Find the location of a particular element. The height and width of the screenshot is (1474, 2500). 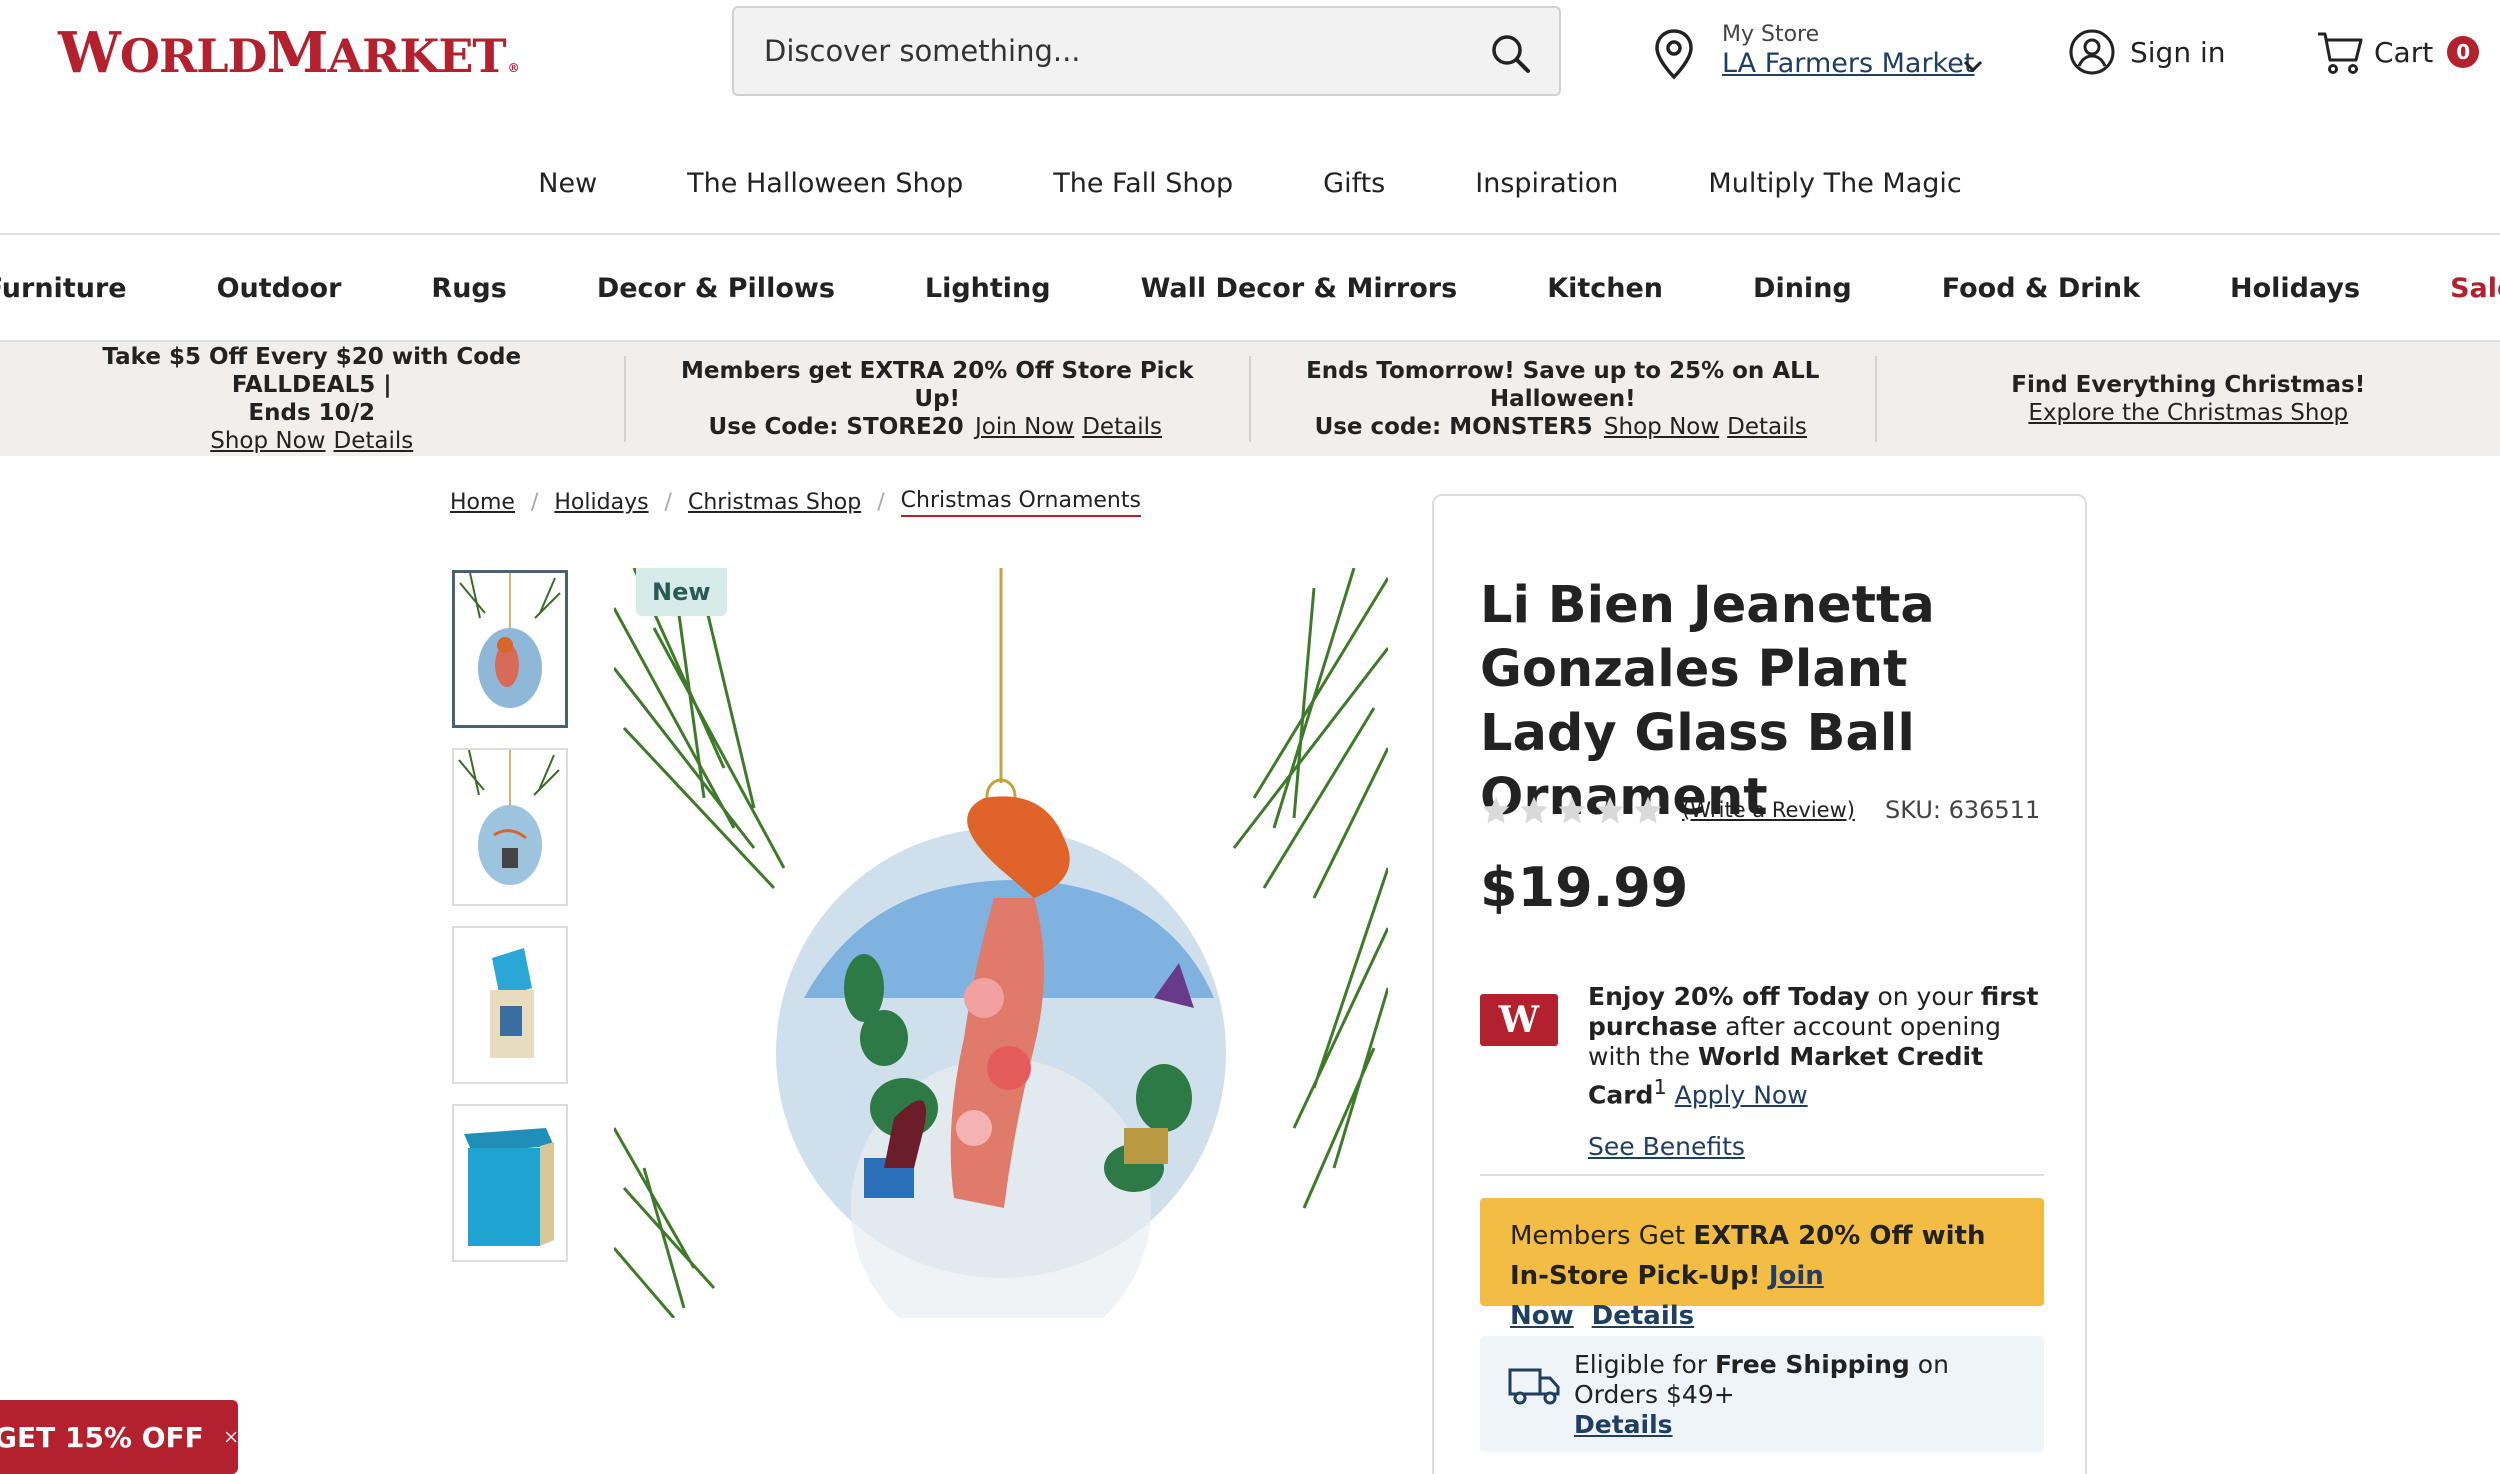

category-holidays: Holidays is located at coordinates (2295, 288).